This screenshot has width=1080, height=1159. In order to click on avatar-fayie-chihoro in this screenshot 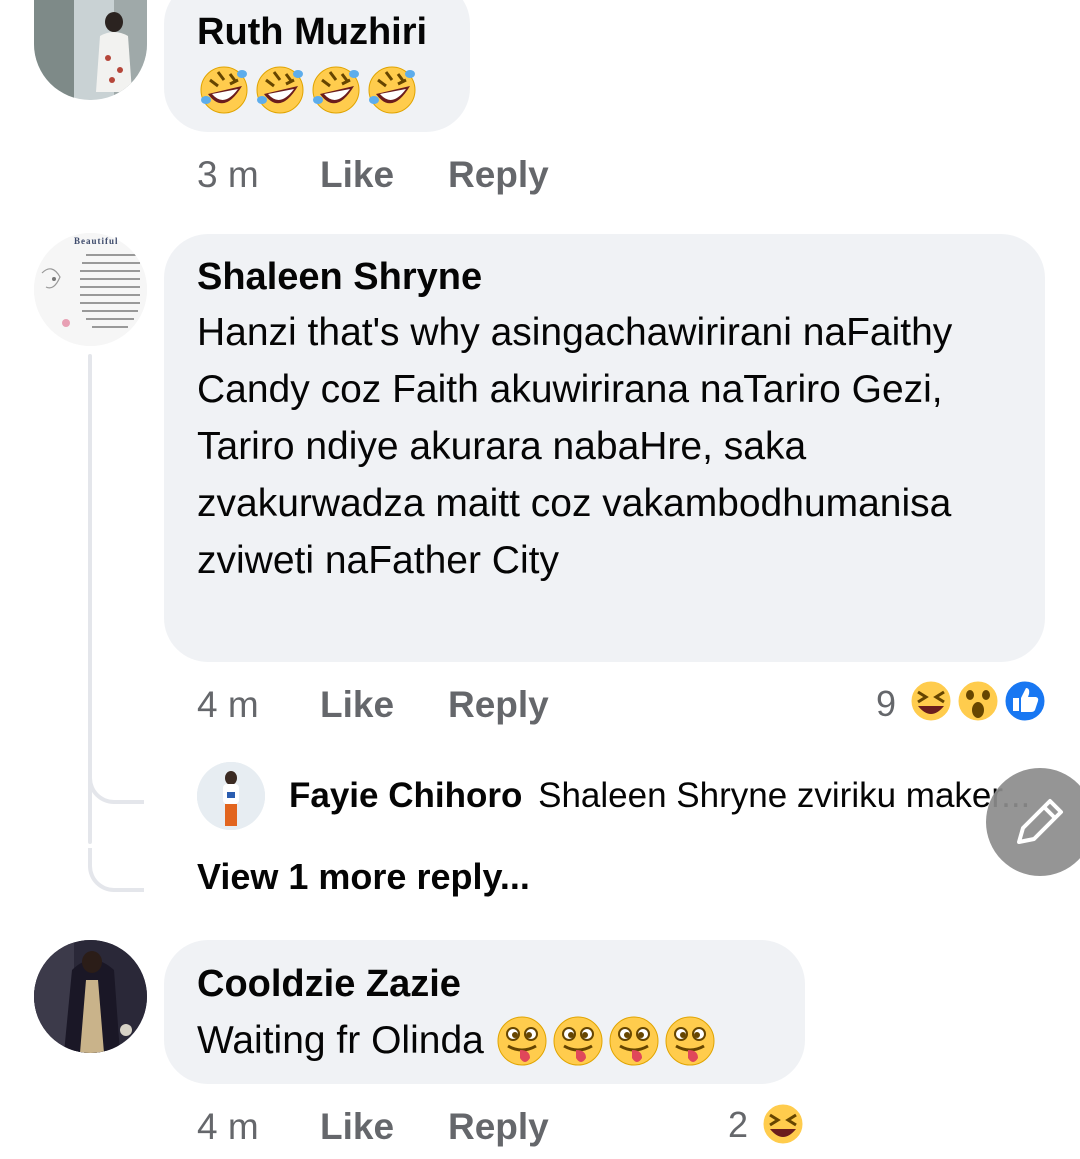, I will do `click(231, 796)`.